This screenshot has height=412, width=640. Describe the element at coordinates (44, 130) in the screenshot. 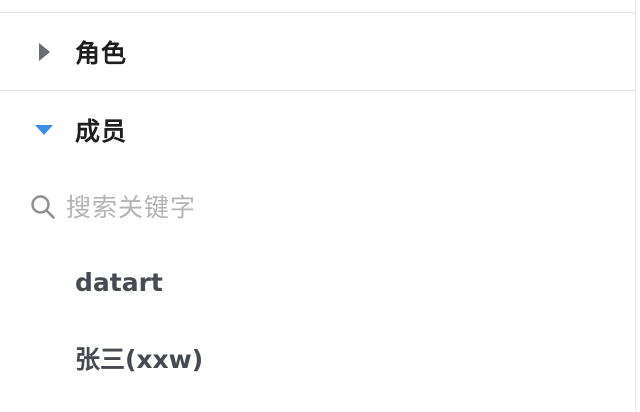

I see `caret-down-icon` at that location.